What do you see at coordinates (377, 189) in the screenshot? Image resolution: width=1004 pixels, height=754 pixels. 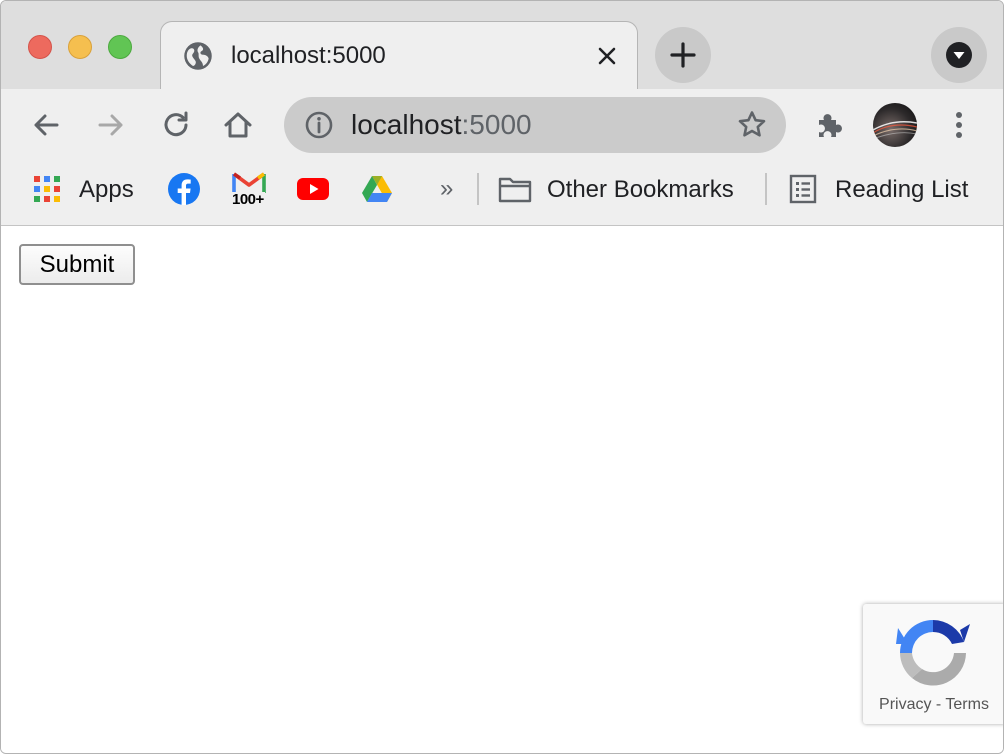 I see `google-drive-icon` at bounding box center [377, 189].